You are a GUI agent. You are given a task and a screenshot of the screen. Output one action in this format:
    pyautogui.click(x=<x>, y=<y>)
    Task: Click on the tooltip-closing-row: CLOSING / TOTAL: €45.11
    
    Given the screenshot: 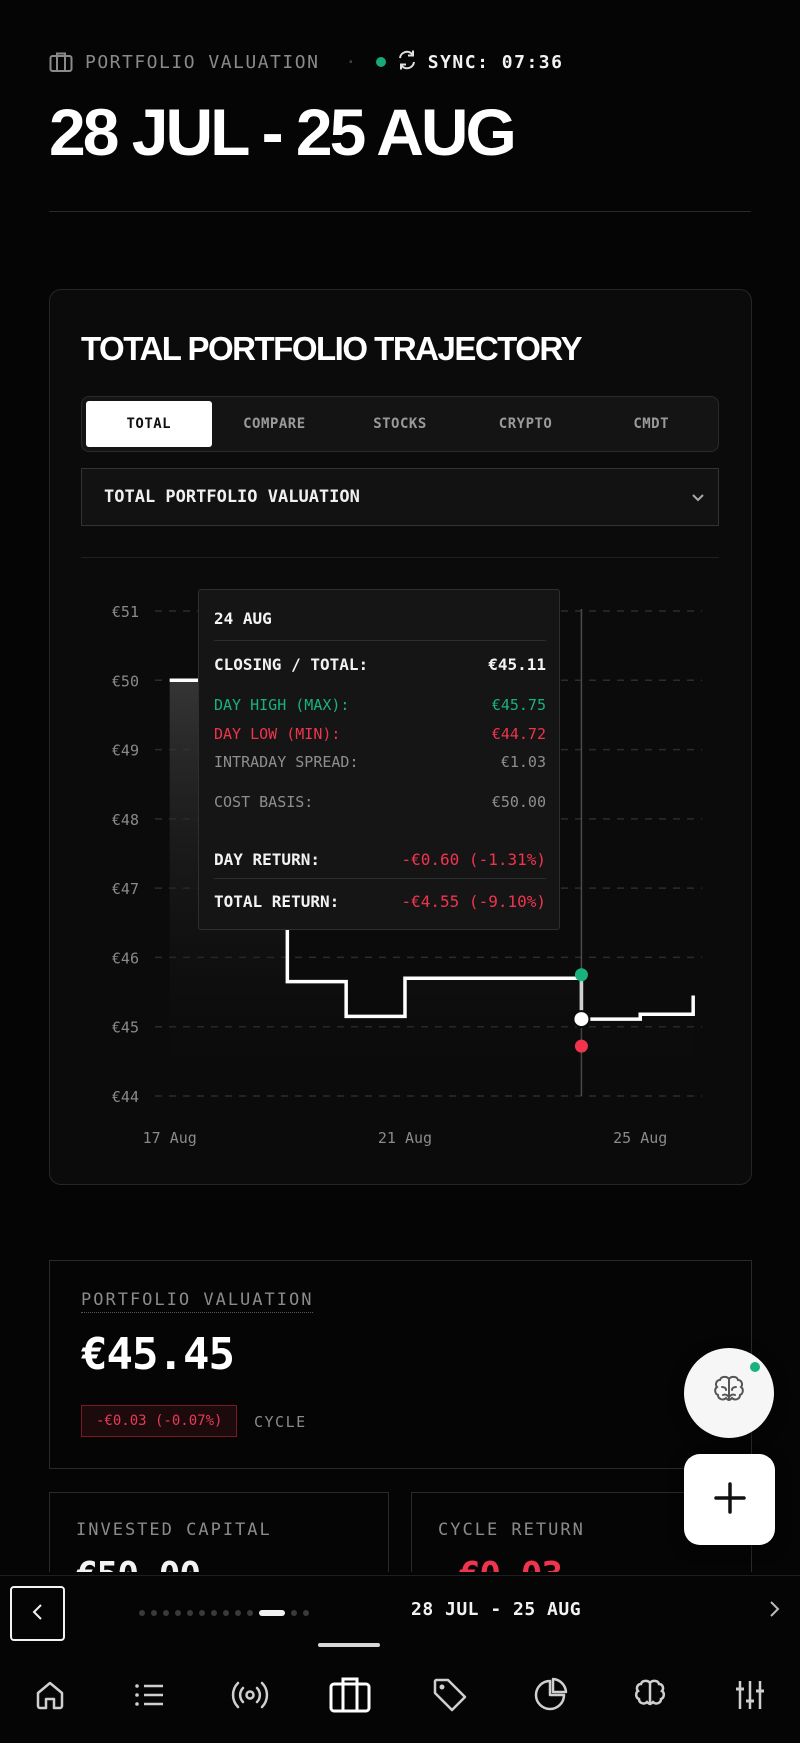 What is the action you would take?
    pyautogui.click(x=380, y=664)
    